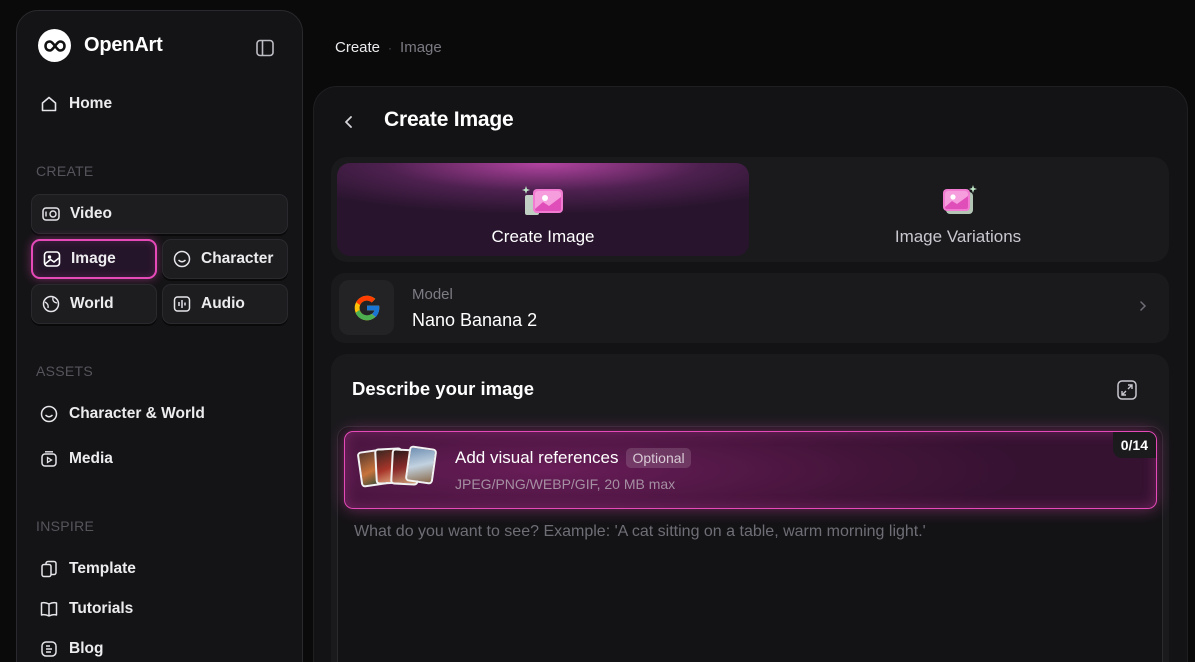 The height and width of the screenshot is (662, 1195). I want to click on tab-create-image: Create Image, so click(543, 209).